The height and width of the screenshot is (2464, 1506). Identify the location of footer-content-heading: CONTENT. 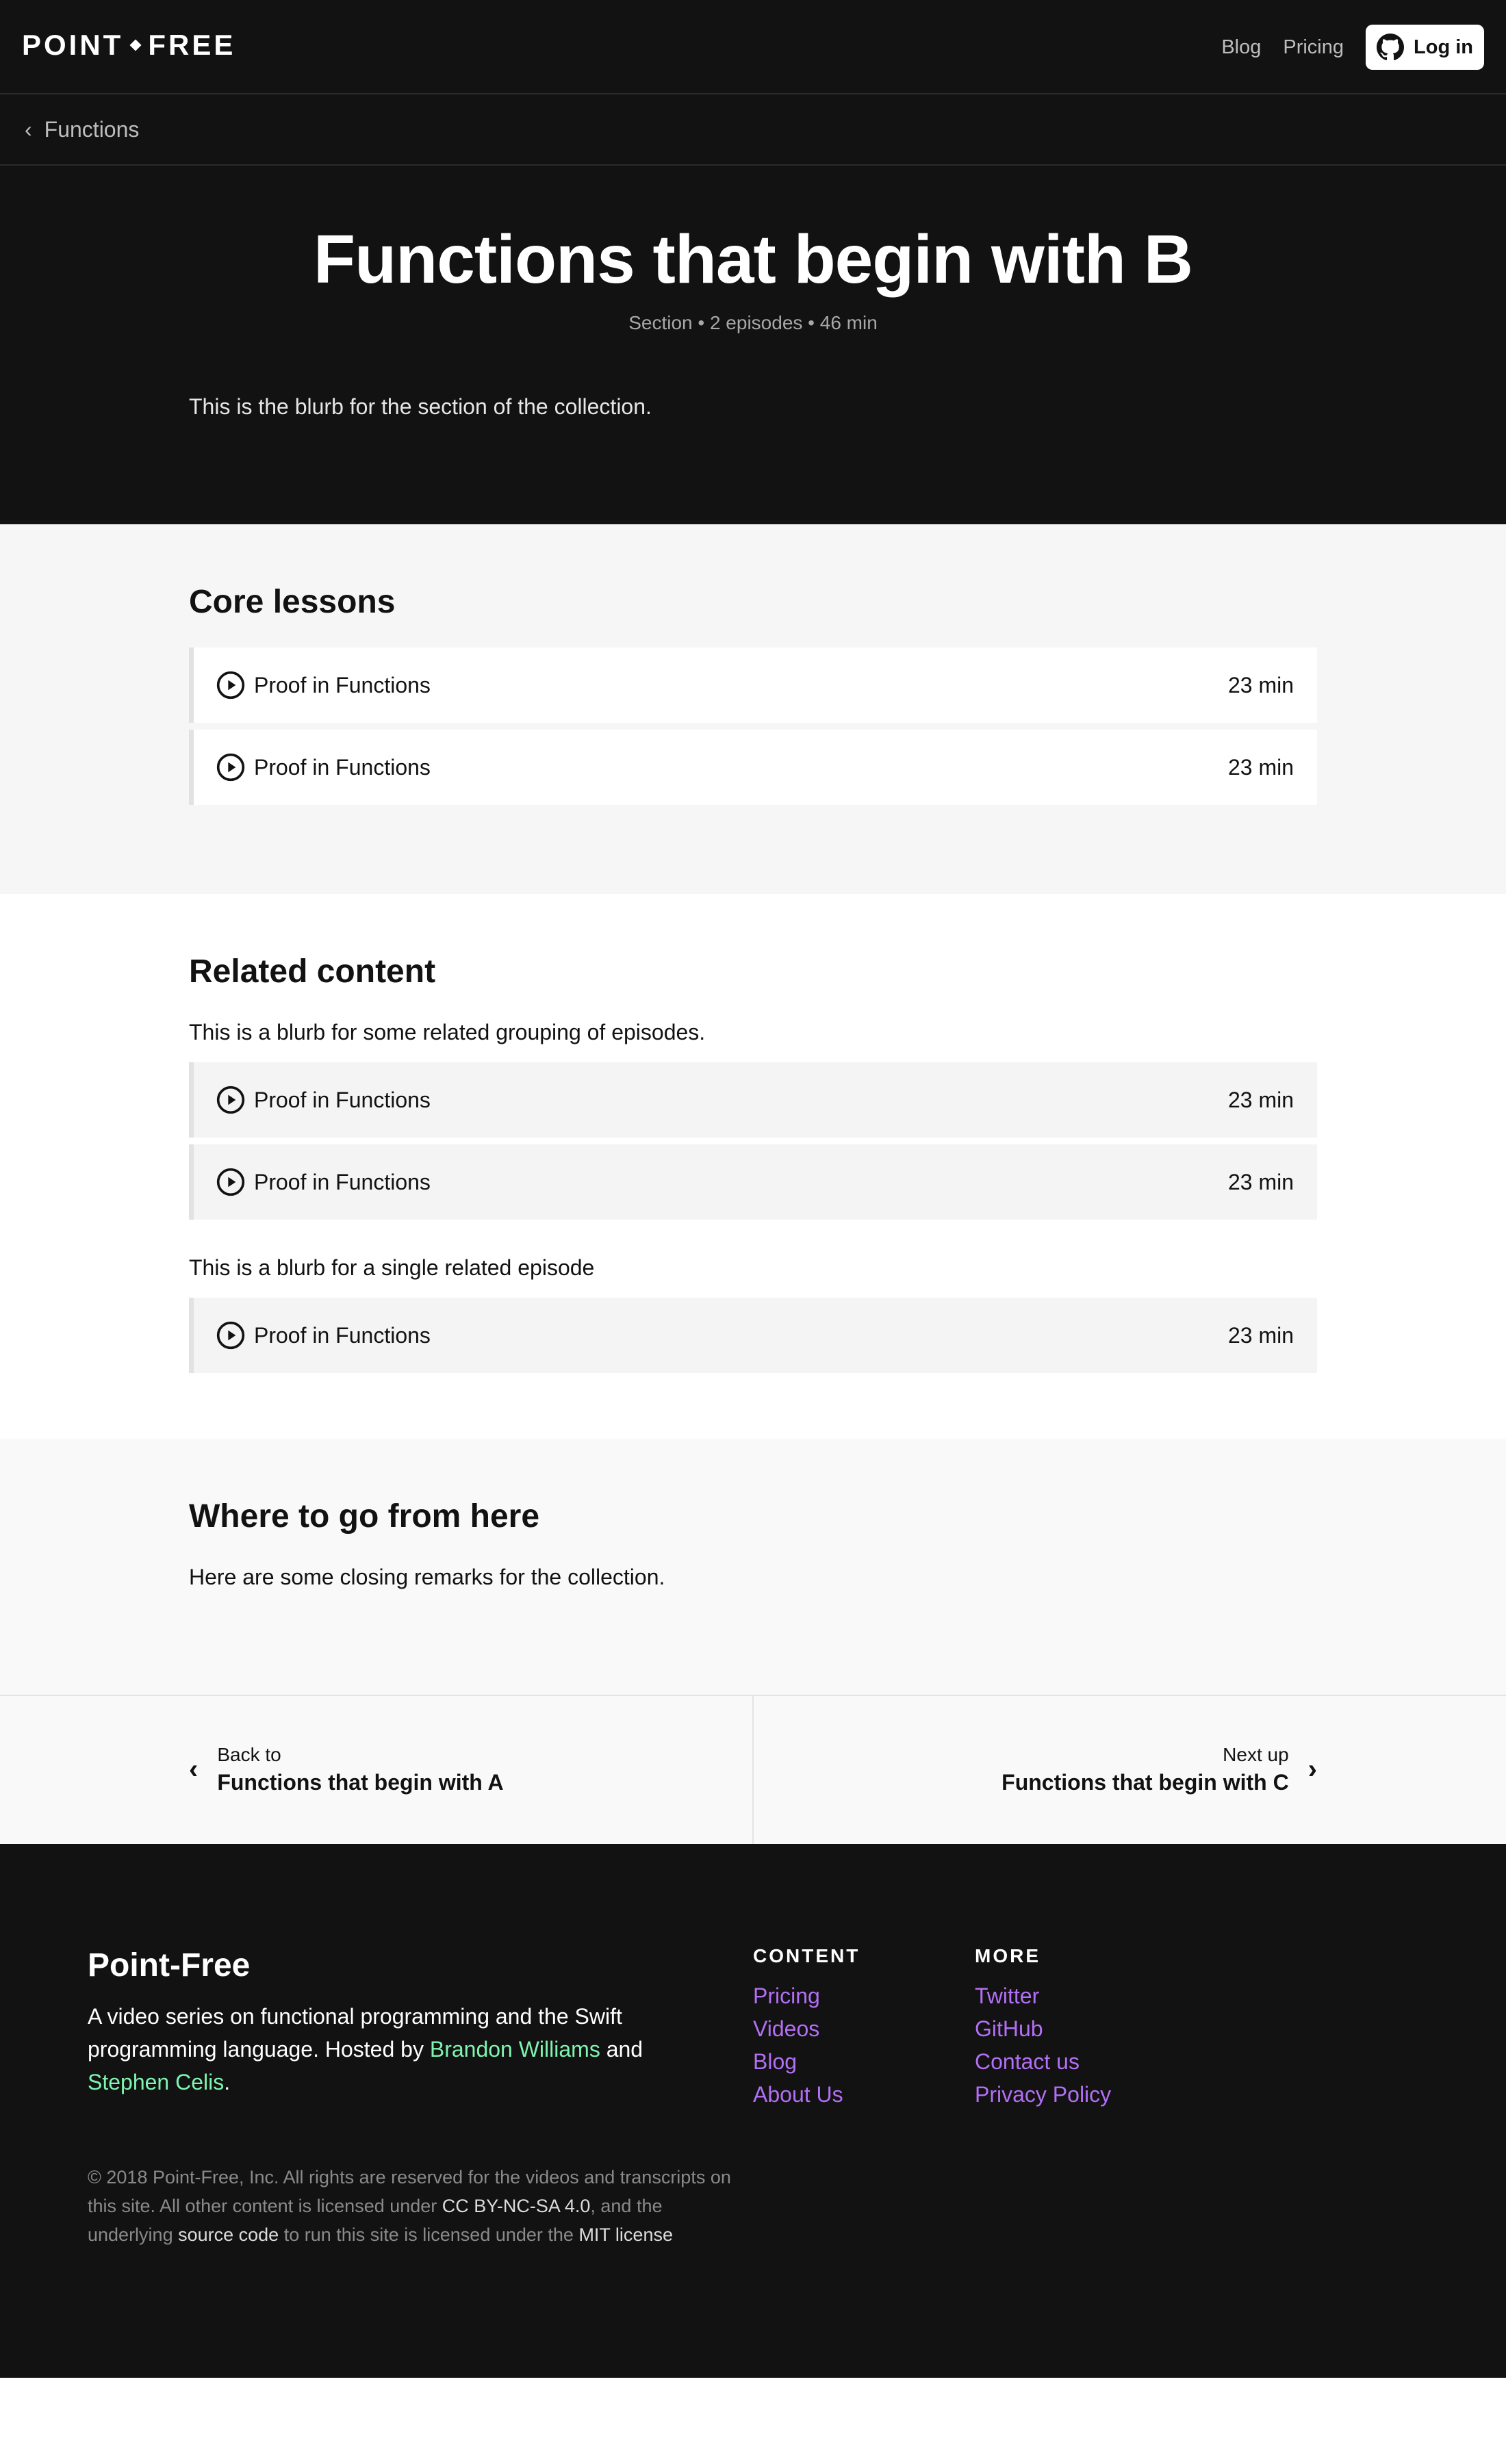
(806, 1955).